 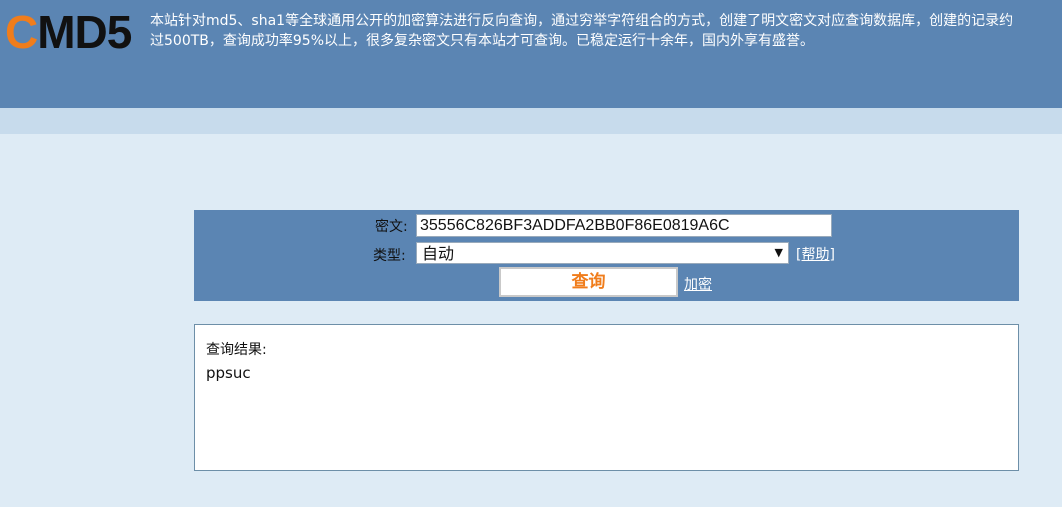 I want to click on encrypt-link: 加密, so click(x=698, y=285).